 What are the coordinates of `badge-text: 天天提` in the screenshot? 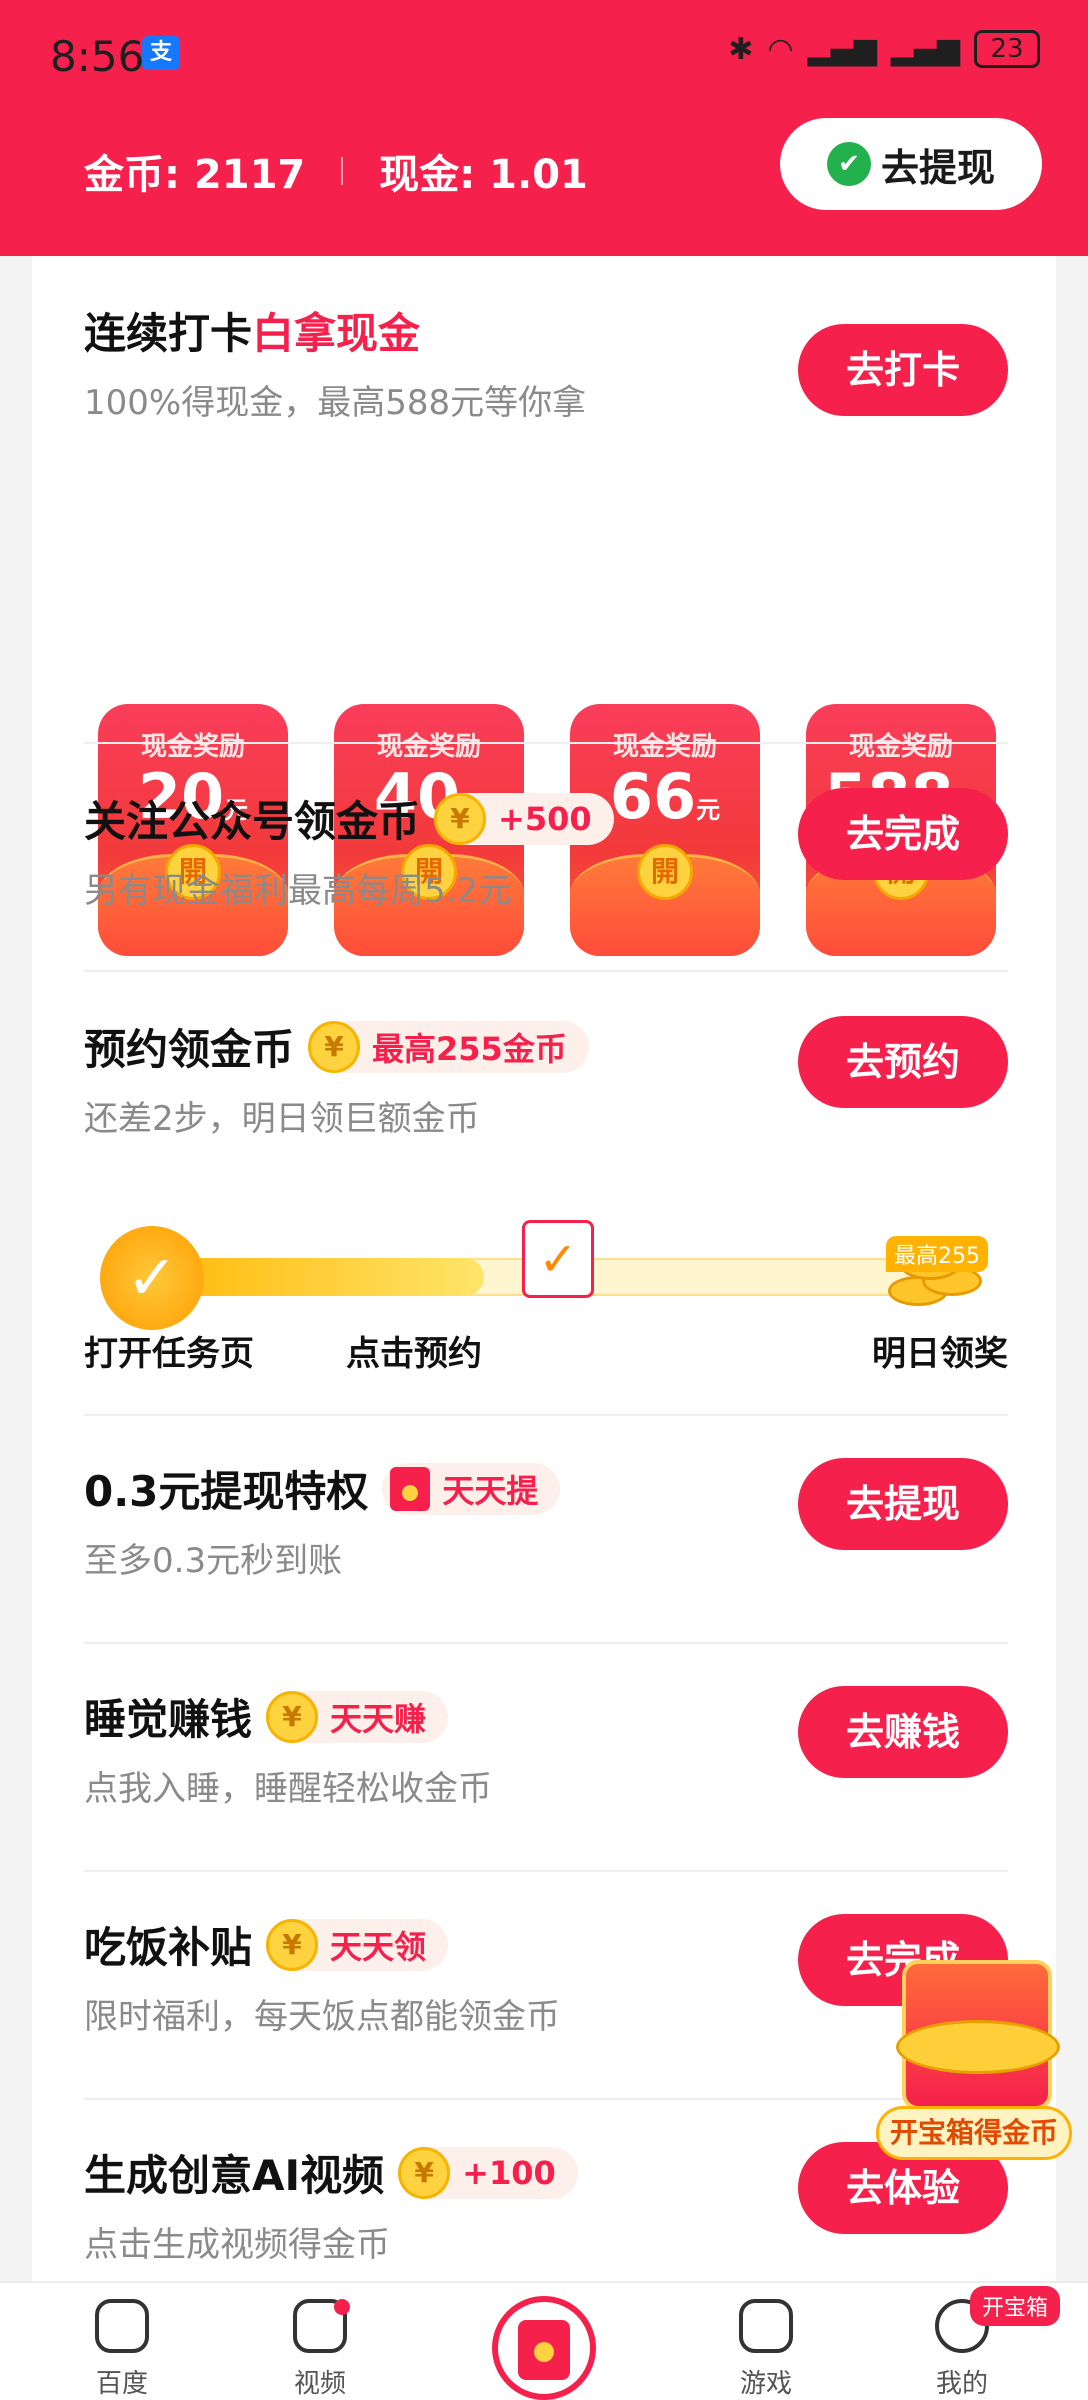 It's located at (490, 1490).